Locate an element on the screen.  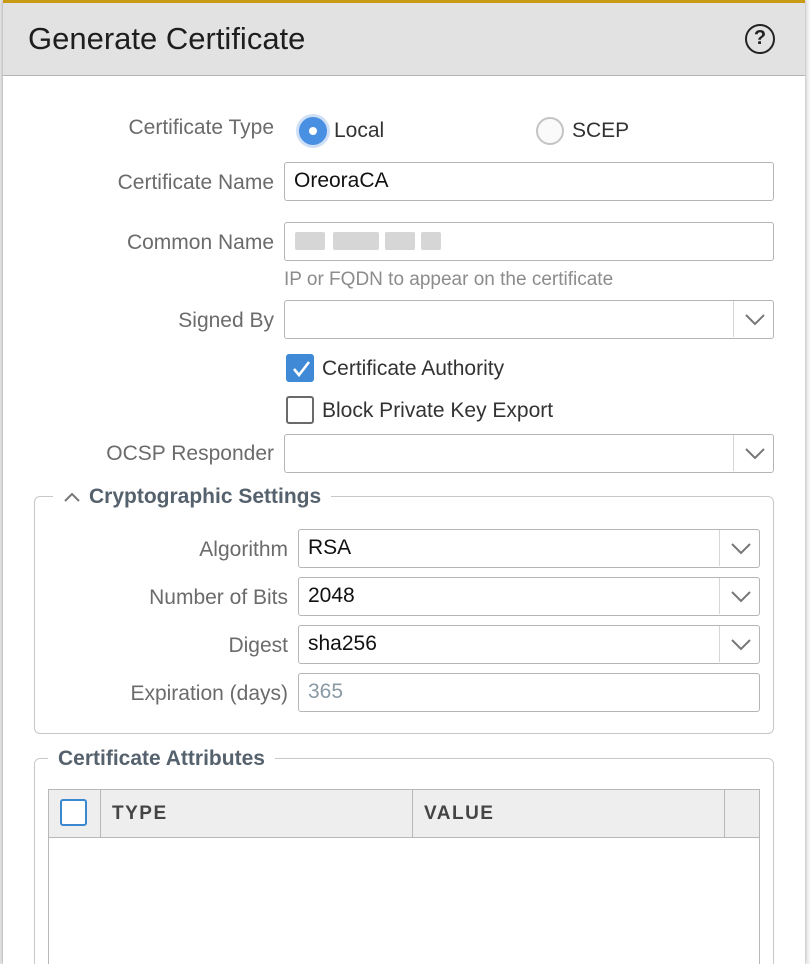
signed-by-select is located at coordinates (529, 319).